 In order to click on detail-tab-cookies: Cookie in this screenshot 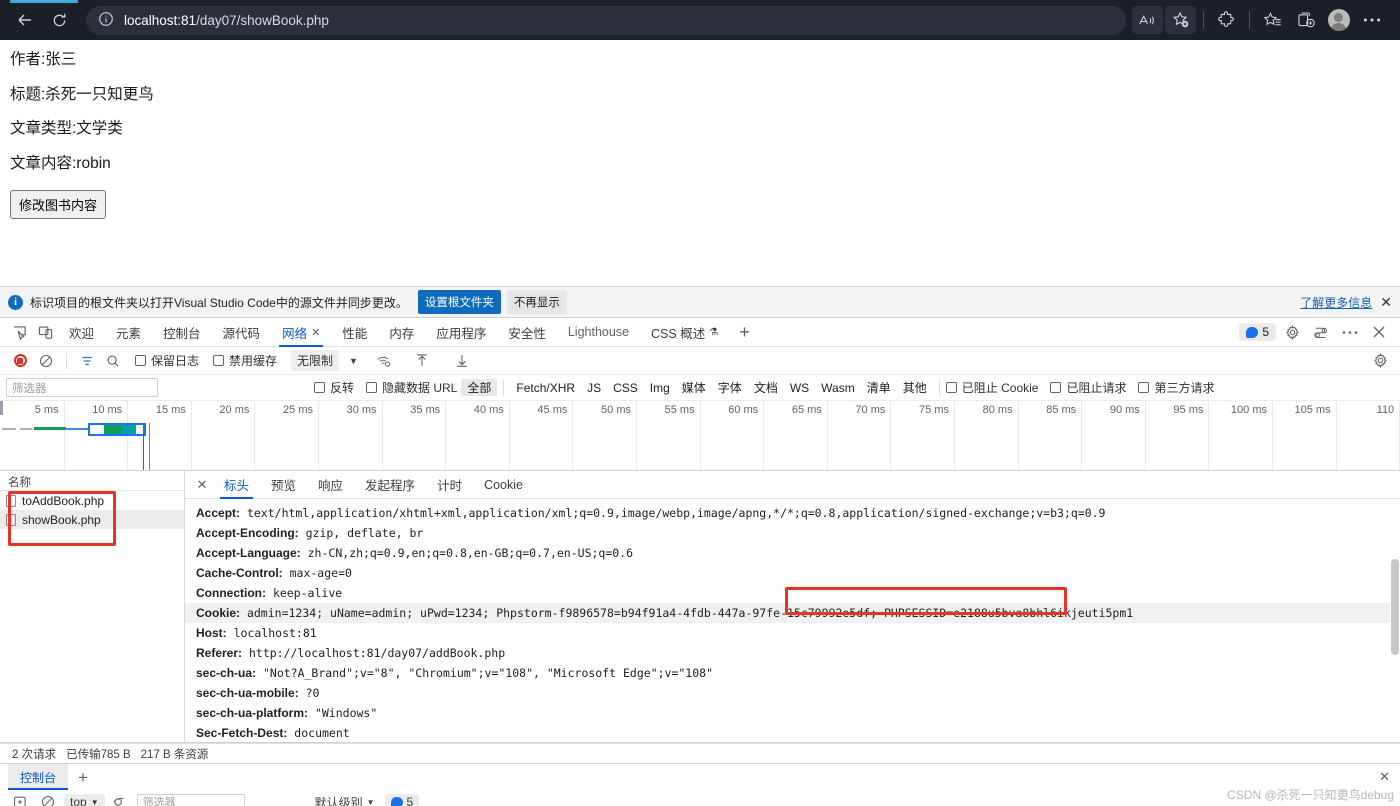, I will do `click(503, 485)`.